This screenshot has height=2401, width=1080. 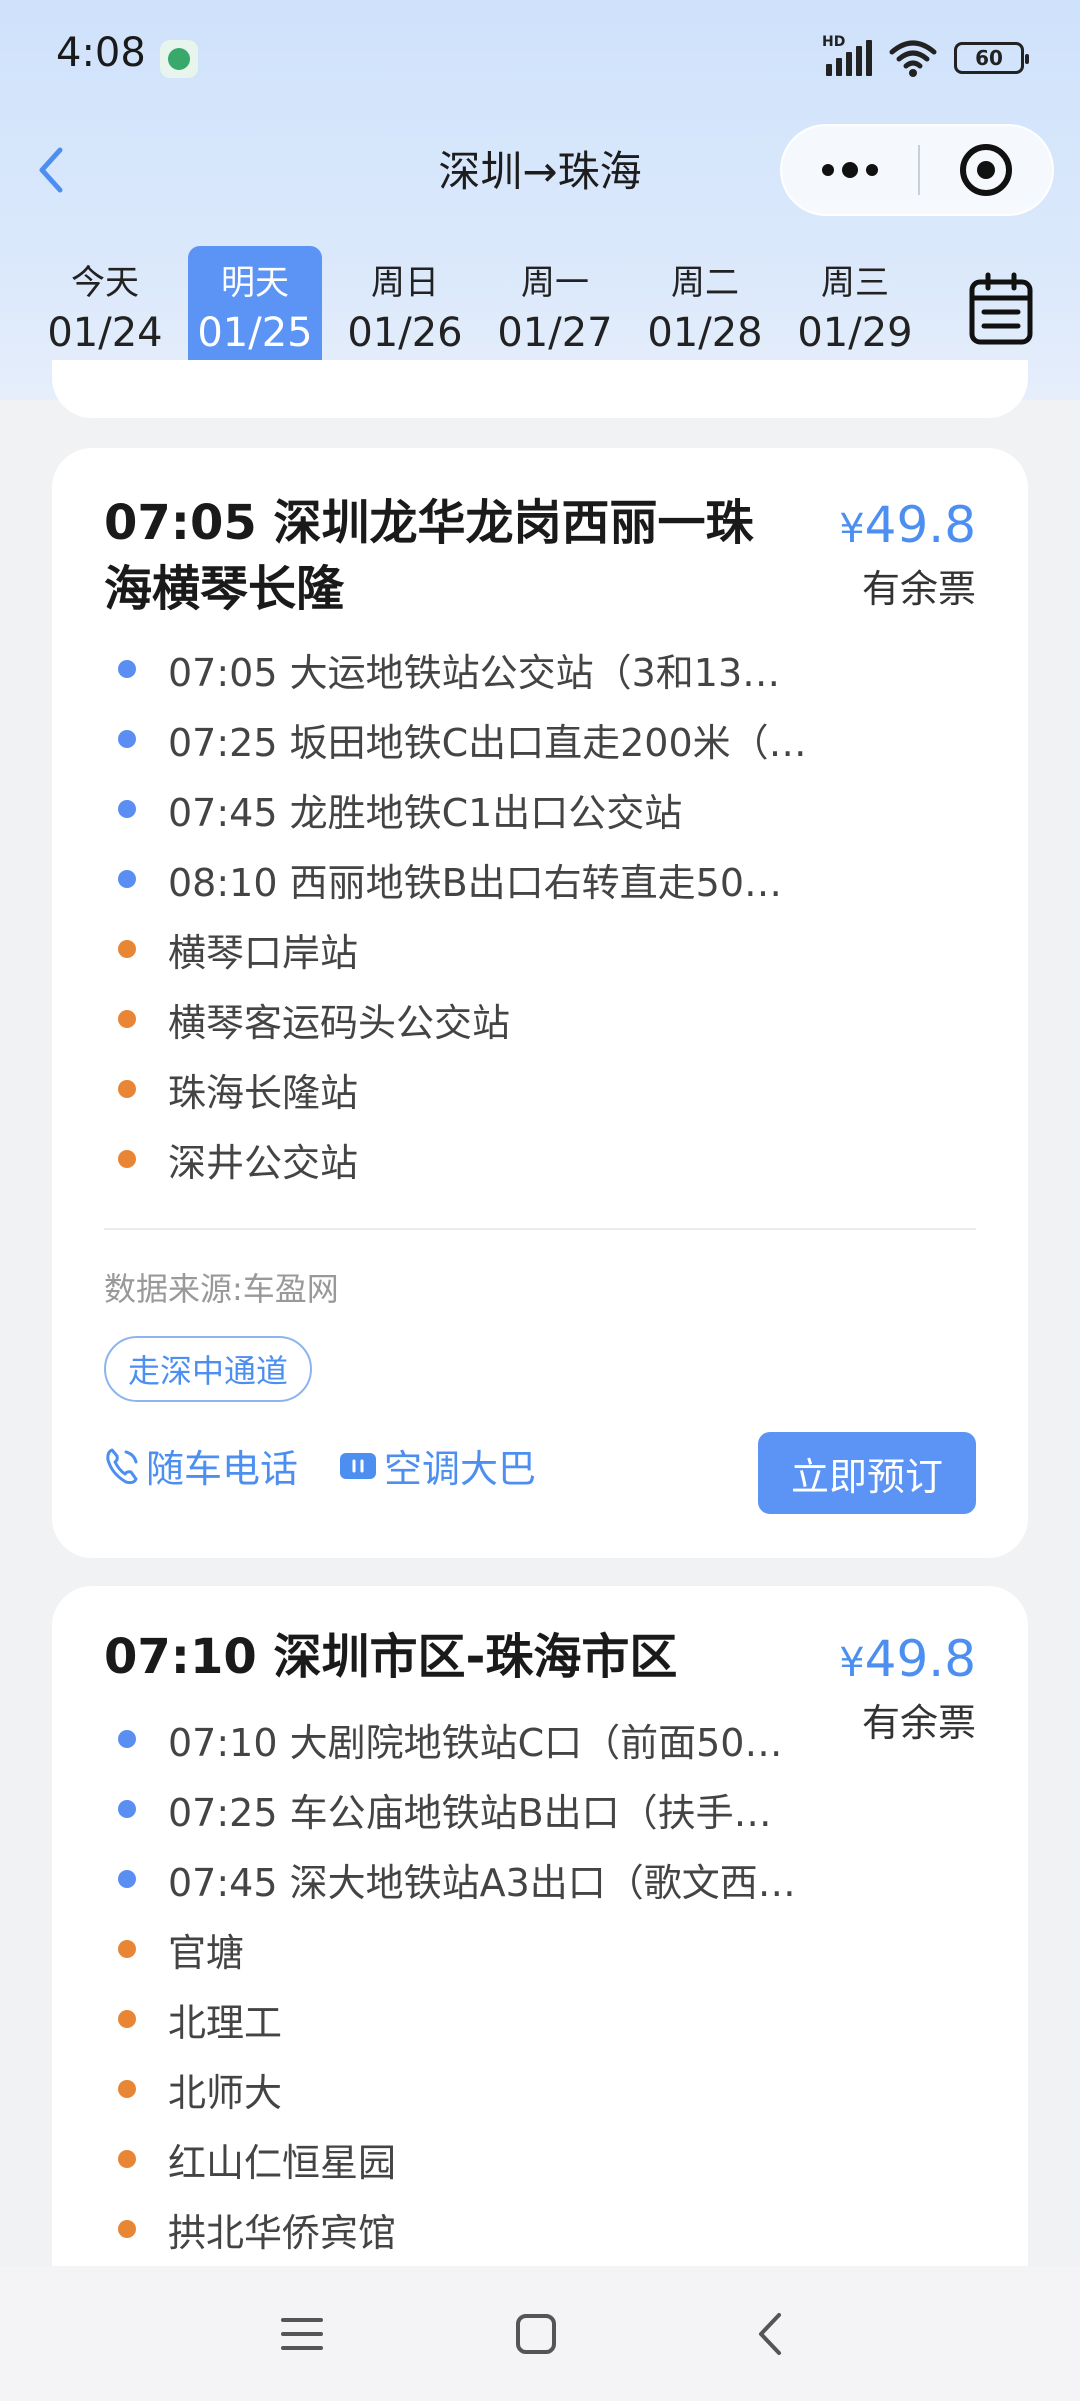 What do you see at coordinates (913, 58) in the screenshot?
I see `wifi-icon` at bounding box center [913, 58].